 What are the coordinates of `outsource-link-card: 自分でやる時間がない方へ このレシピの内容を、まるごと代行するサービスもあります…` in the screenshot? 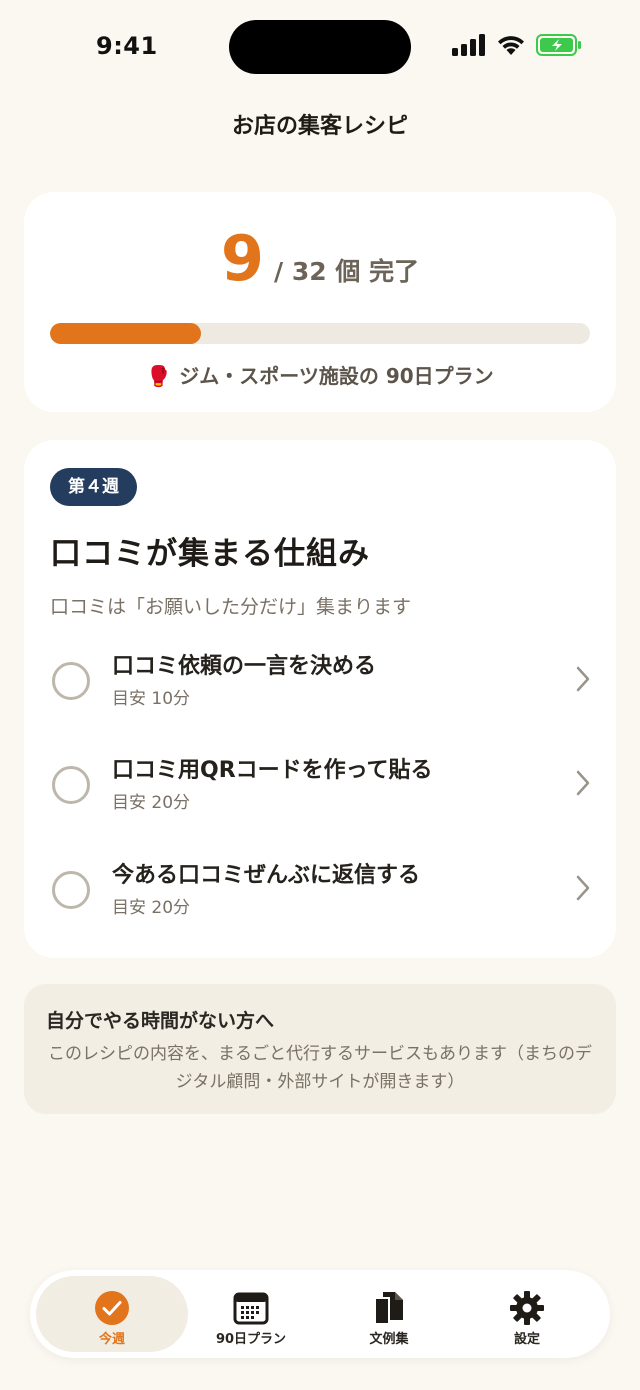 It's located at (320, 1049).